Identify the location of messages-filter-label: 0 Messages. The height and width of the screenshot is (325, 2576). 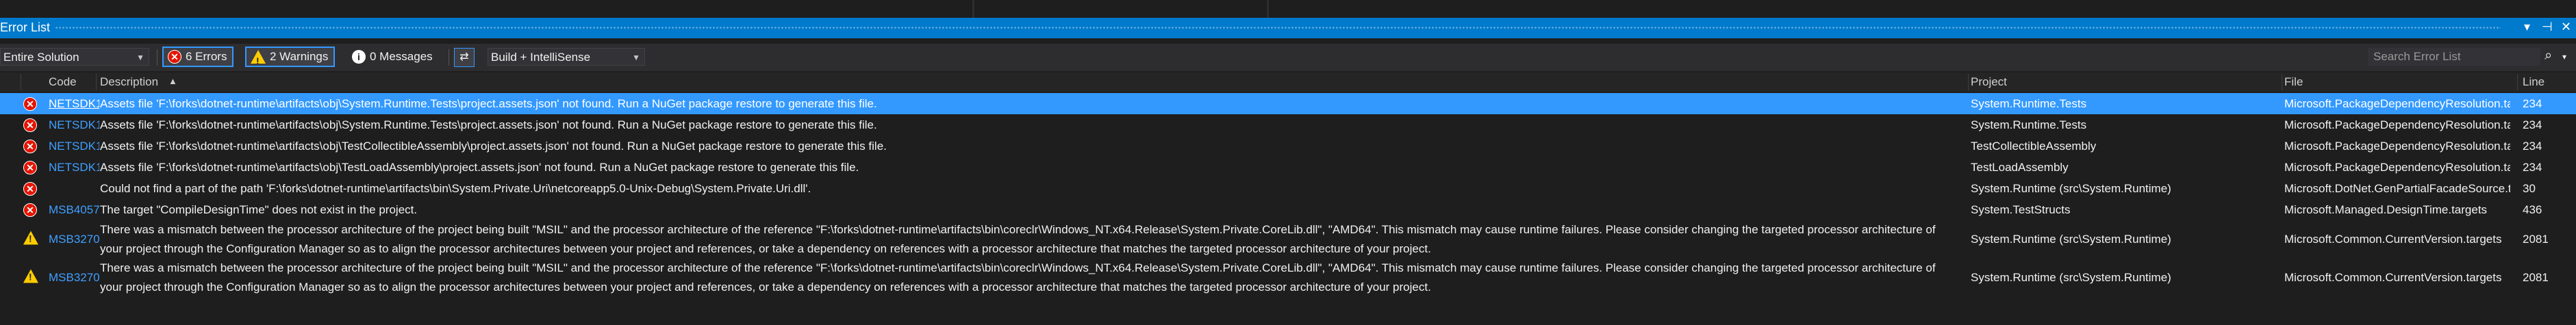
(401, 56).